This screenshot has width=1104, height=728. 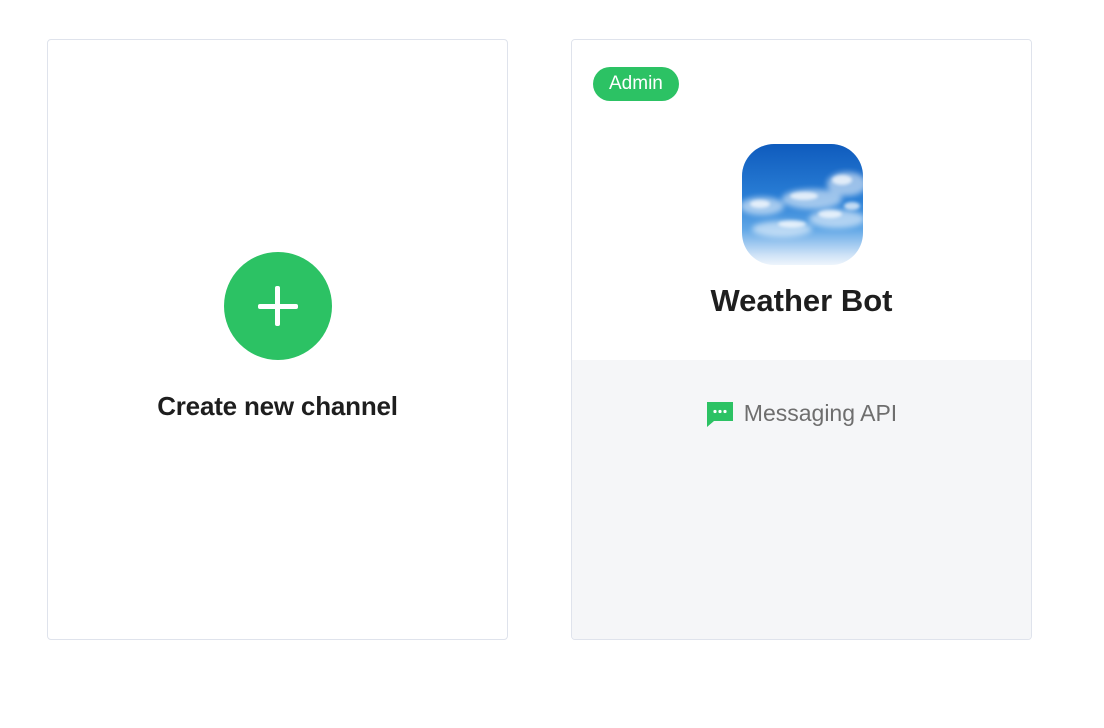 I want to click on create-channel-label: Create new channel, so click(x=277, y=406).